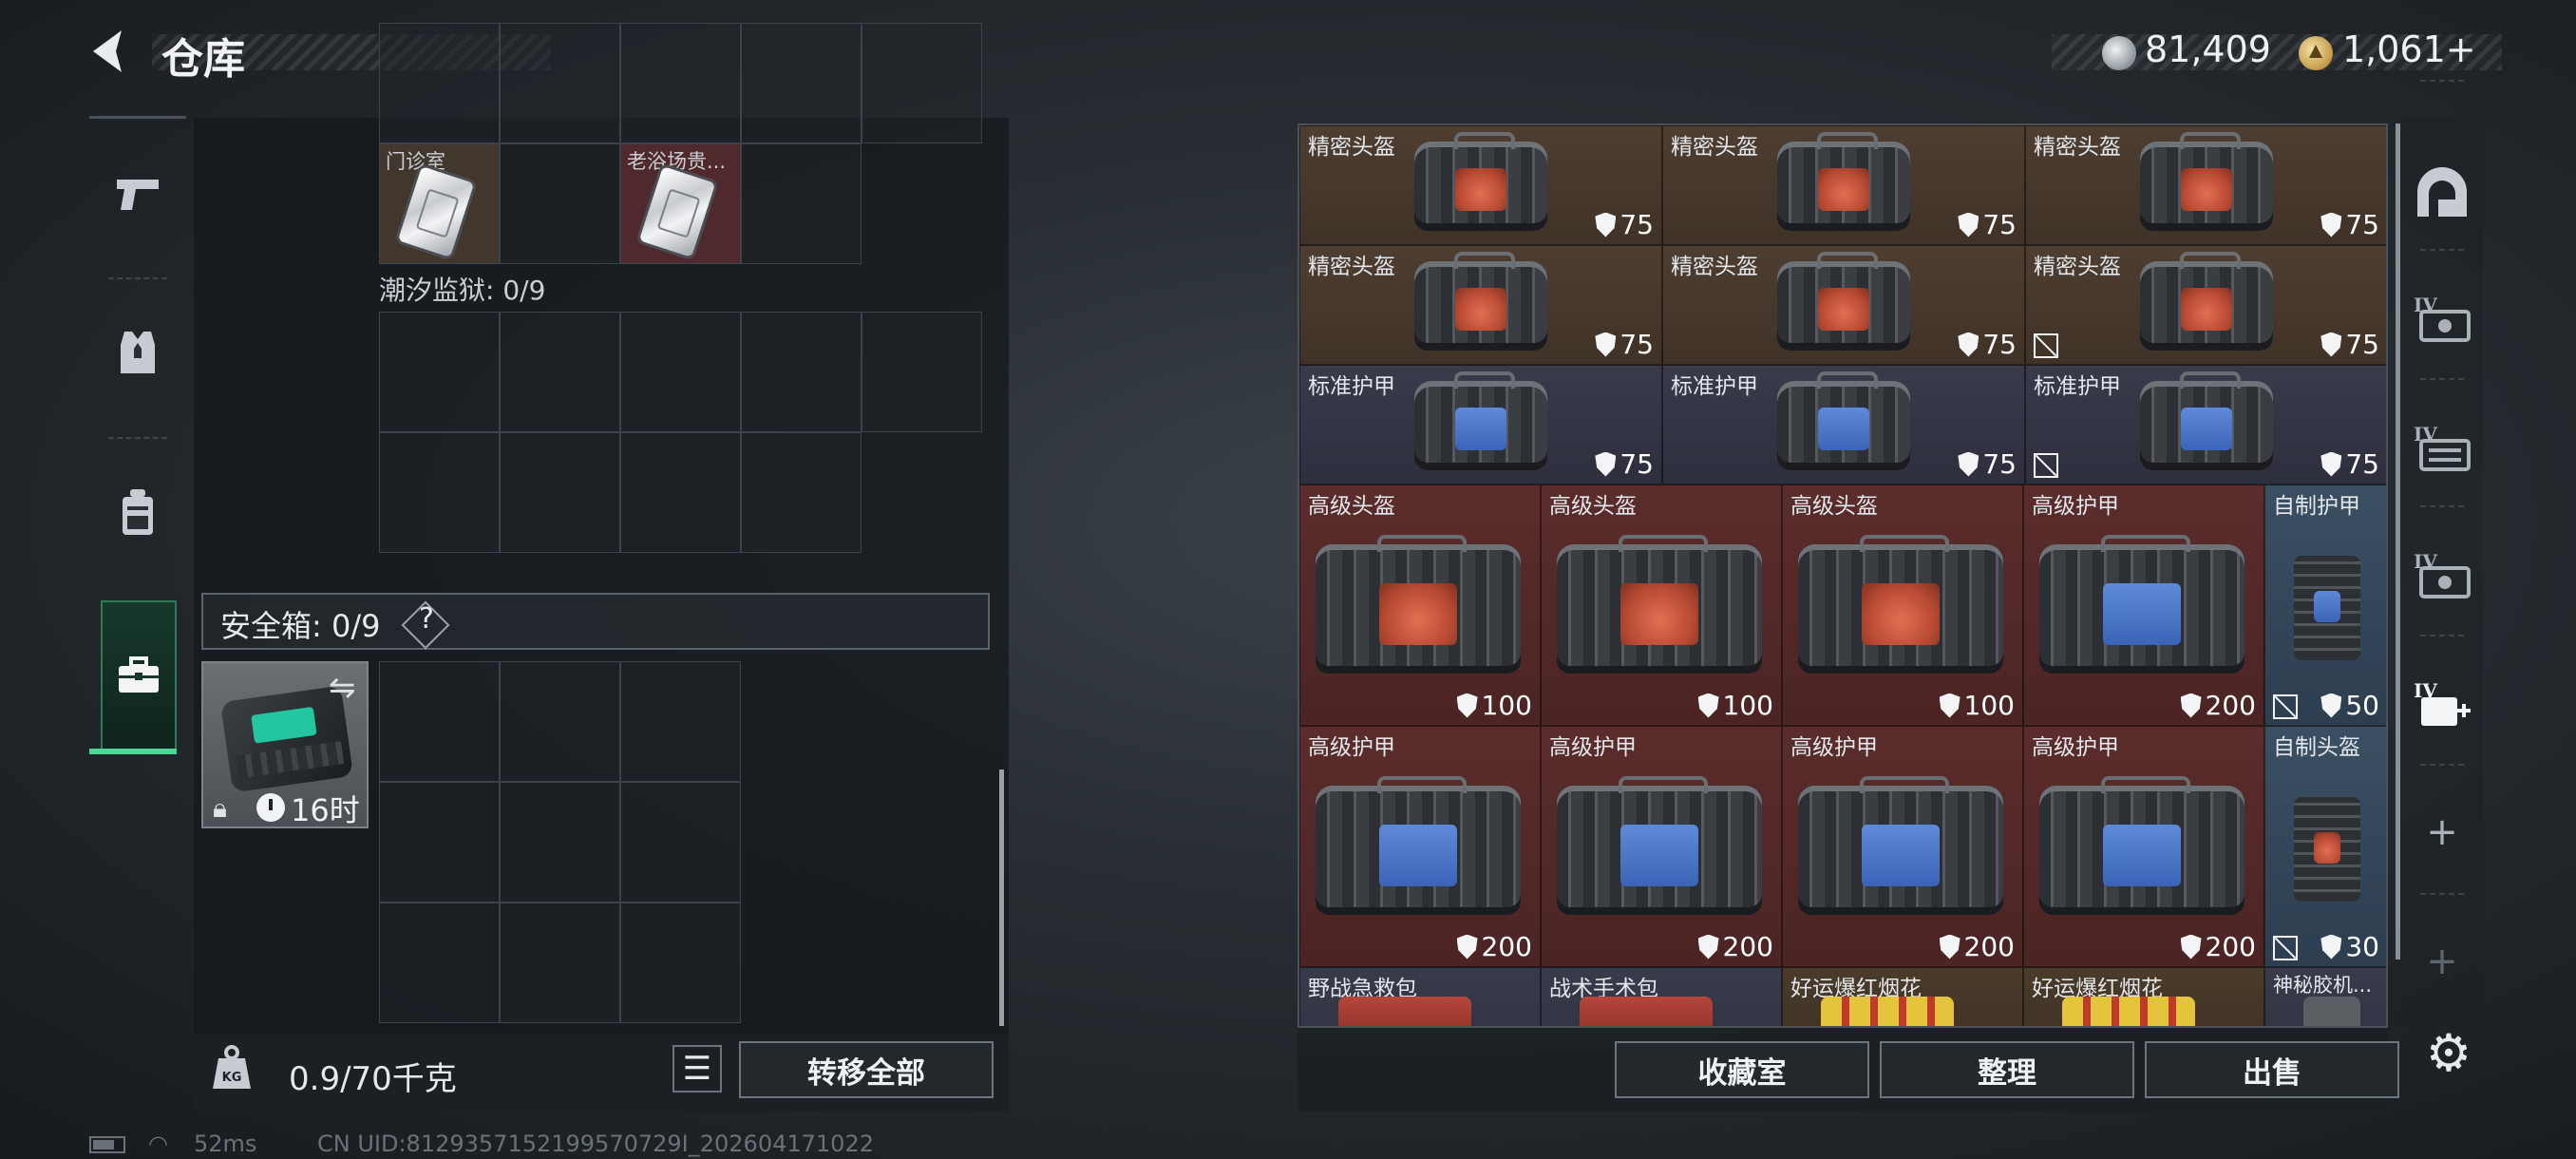  Describe the element at coordinates (2007, 1069) in the screenshot. I see `organize-button: 整理` at that location.